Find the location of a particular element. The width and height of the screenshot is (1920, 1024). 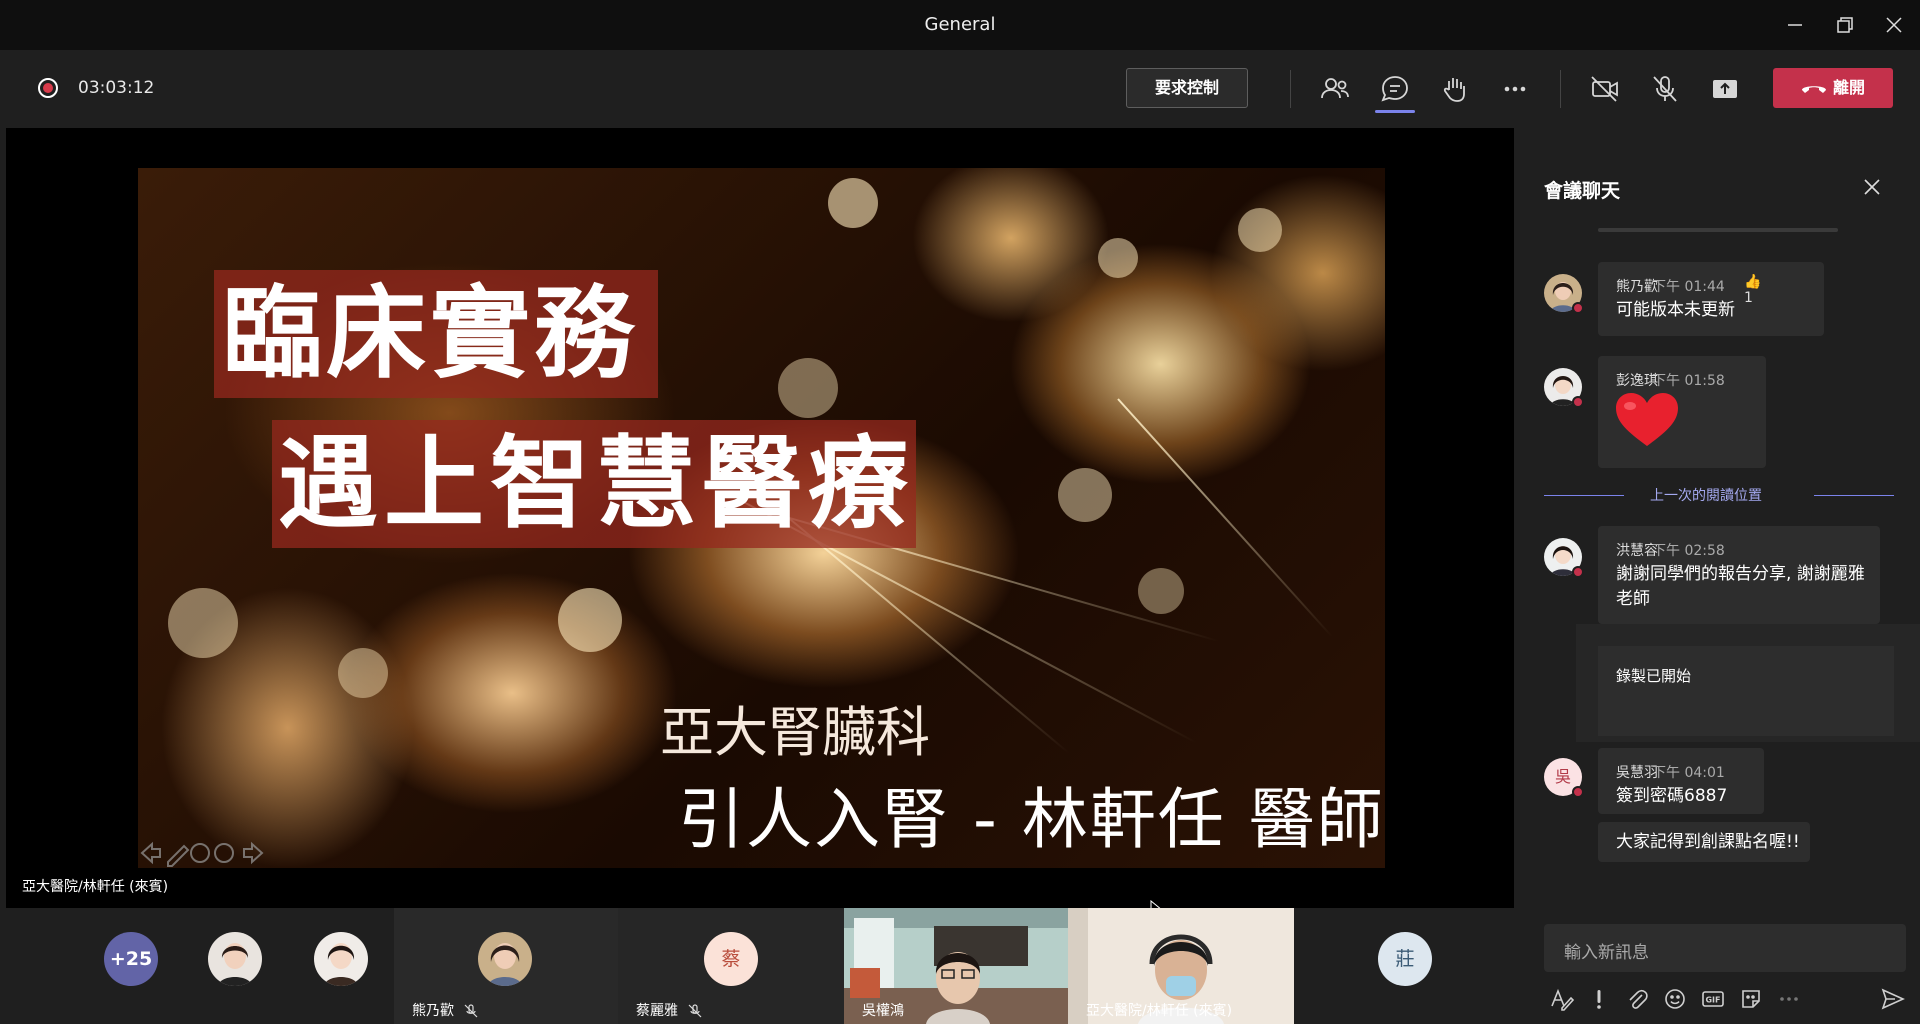

restore-icon is located at coordinates (1845, 25).